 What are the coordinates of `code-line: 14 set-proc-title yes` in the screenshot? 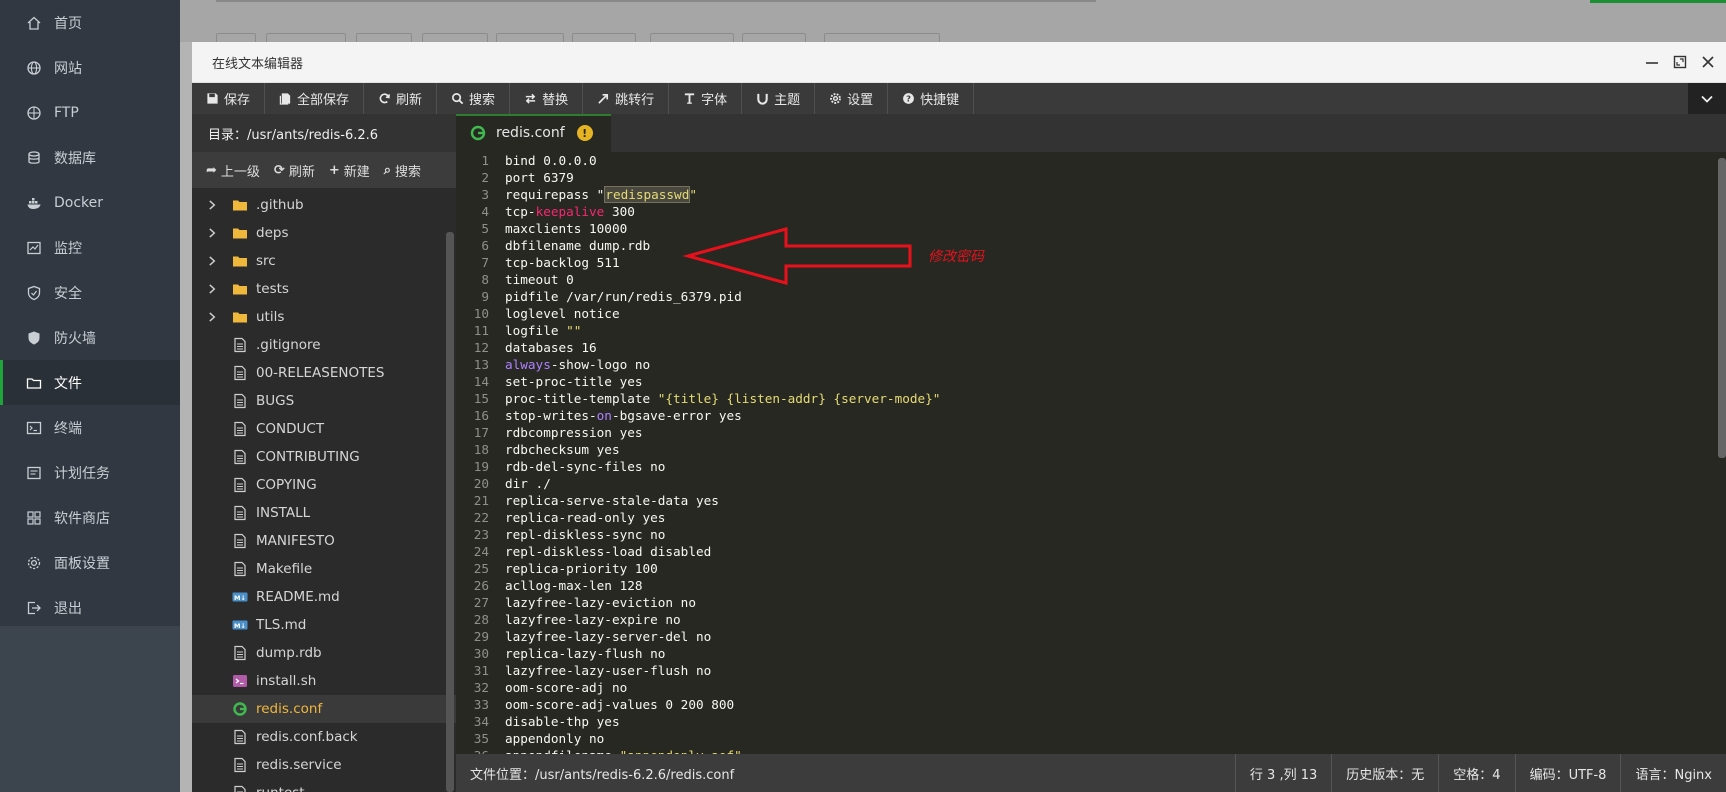 It's located at (1091, 381).